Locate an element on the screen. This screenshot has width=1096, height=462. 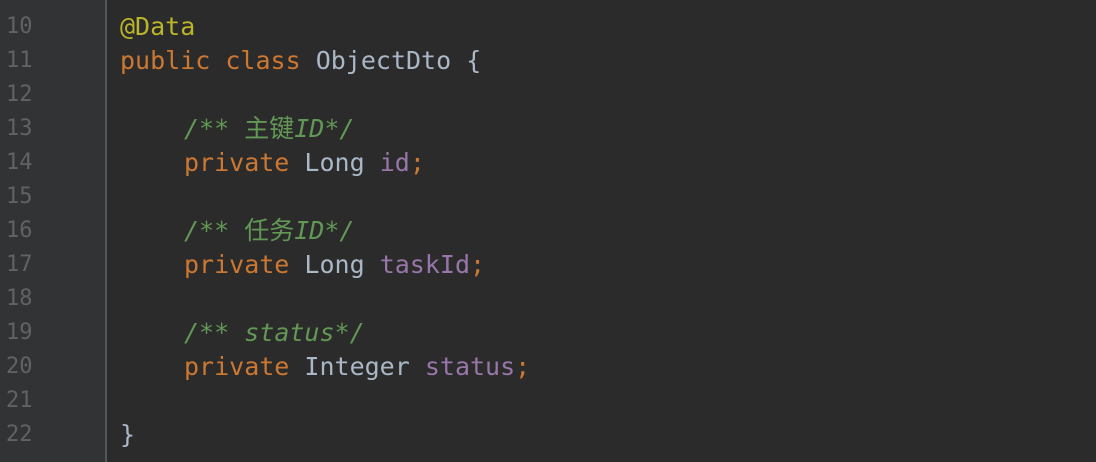
line-number: 16 is located at coordinates (19, 230).